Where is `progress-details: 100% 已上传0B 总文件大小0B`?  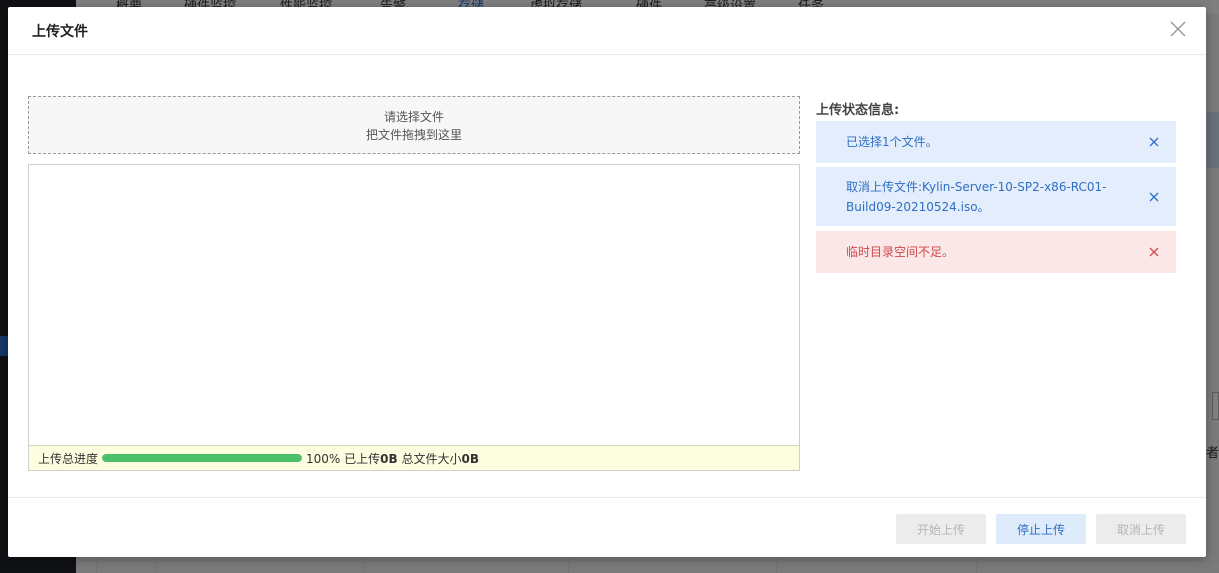
progress-details: 100% 已上传0B 总文件大小0B is located at coordinates (392, 458).